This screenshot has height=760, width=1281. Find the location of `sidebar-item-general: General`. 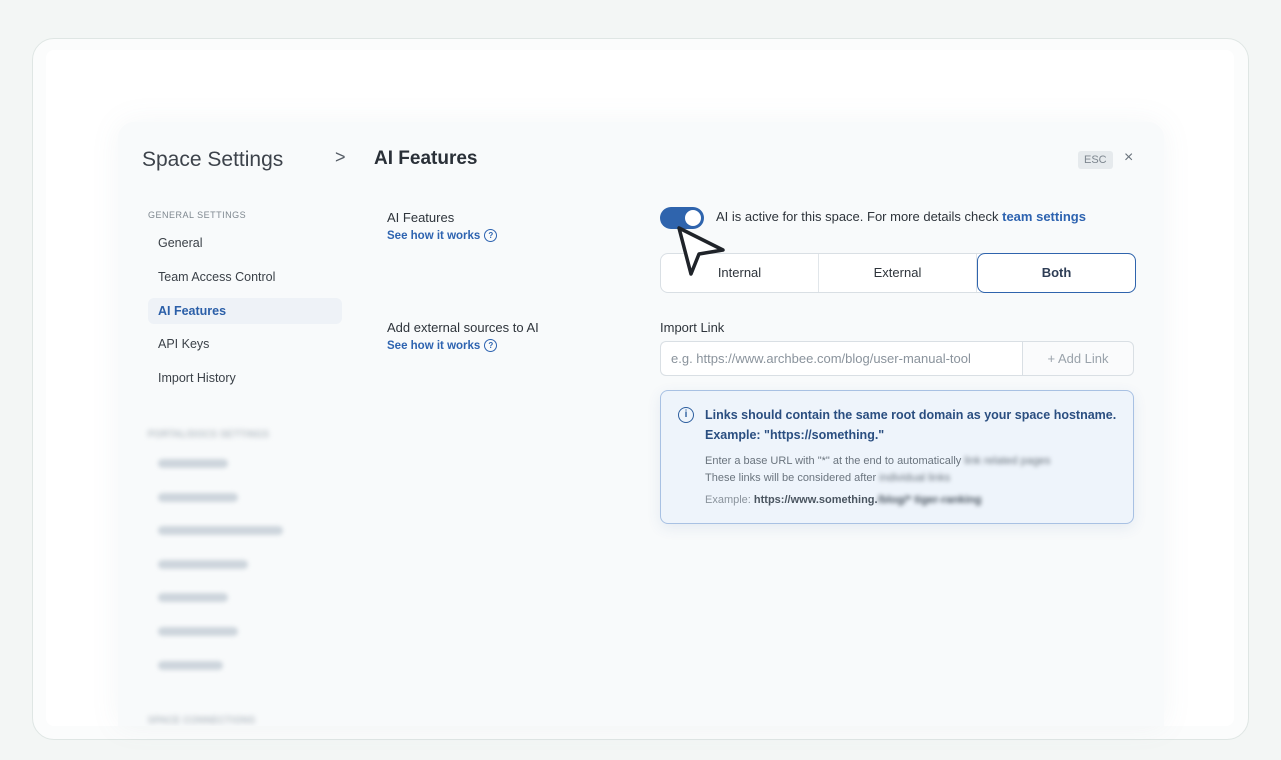

sidebar-item-general: General is located at coordinates (245, 243).